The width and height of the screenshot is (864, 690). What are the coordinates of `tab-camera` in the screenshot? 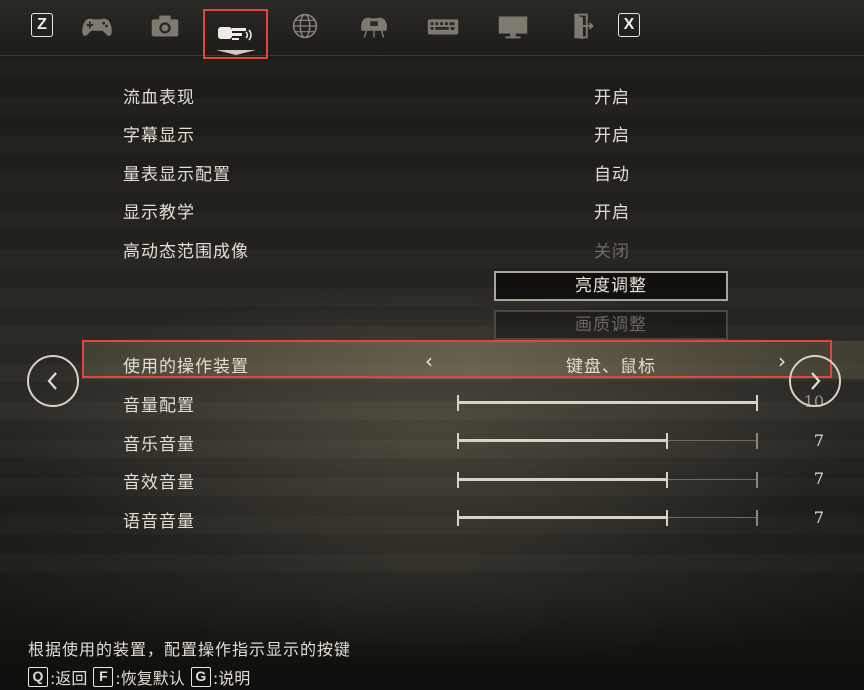 It's located at (165, 26).